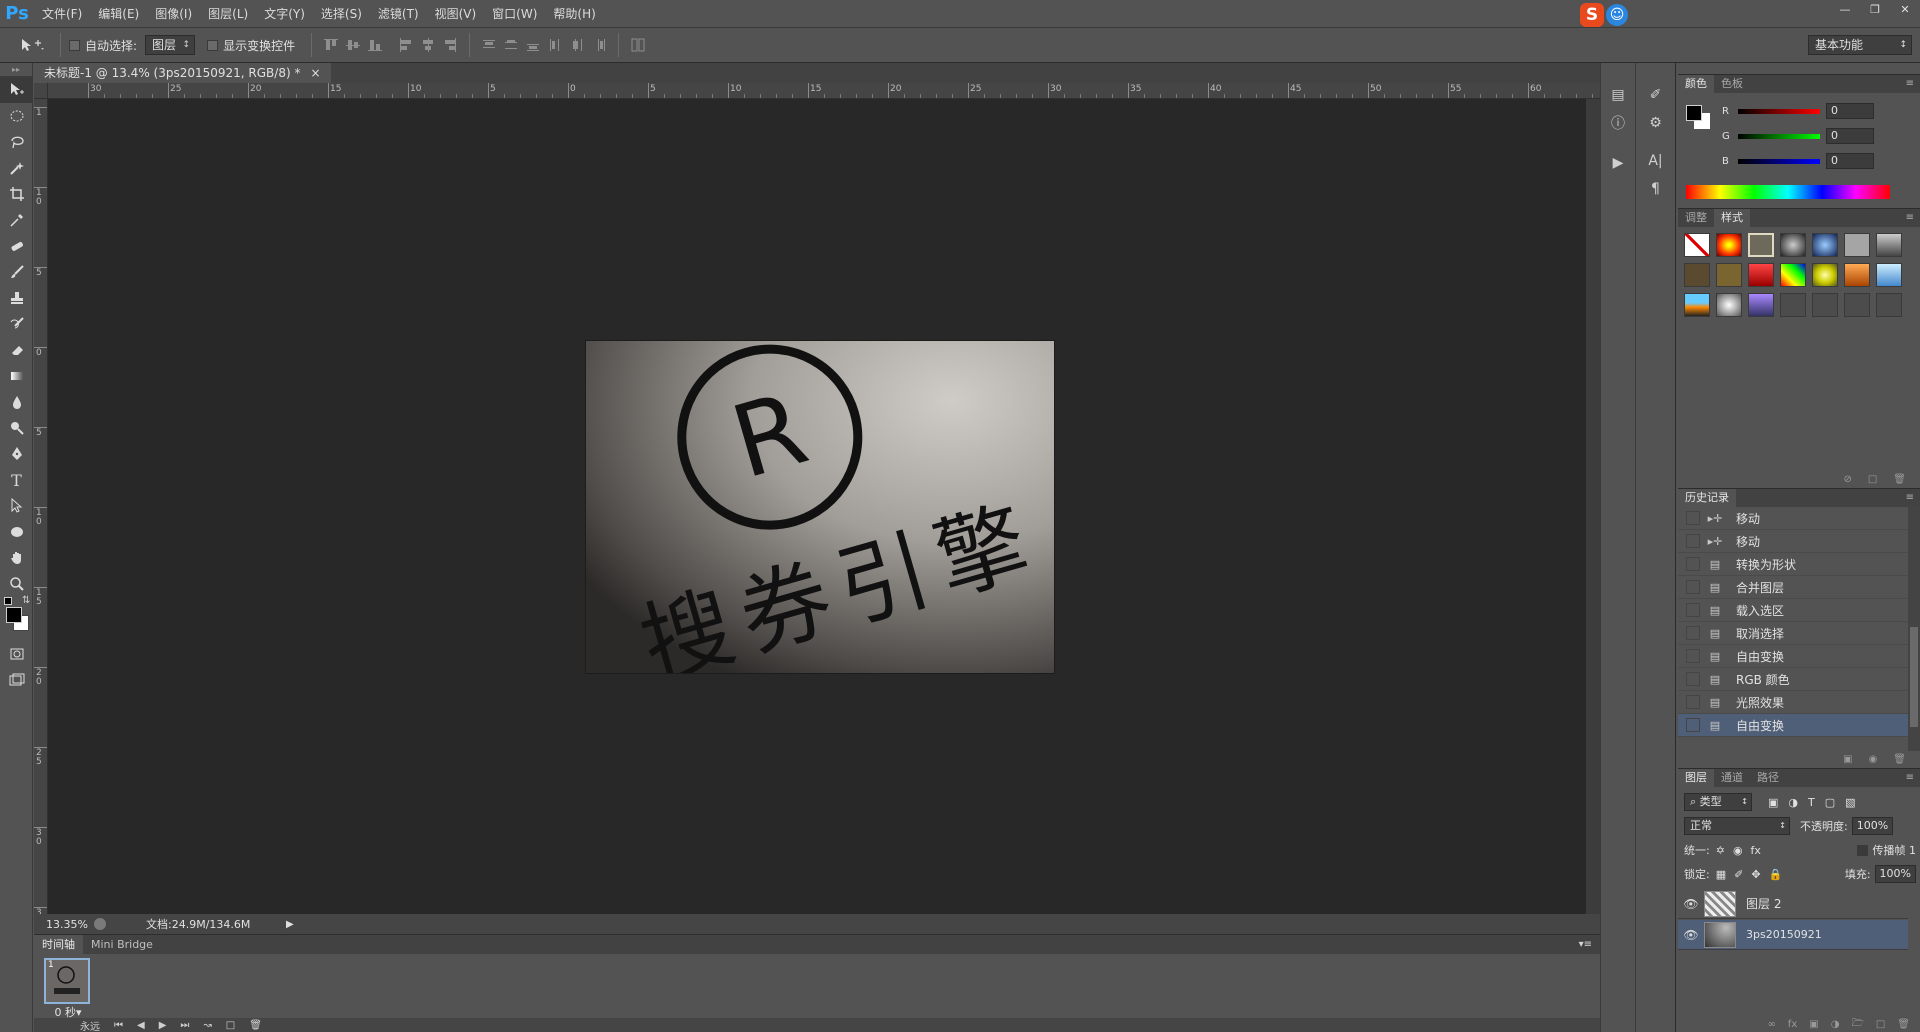 The image size is (1920, 1032). What do you see at coordinates (1771, 1024) in the screenshot?
I see `link-layers-icon: ∞` at bounding box center [1771, 1024].